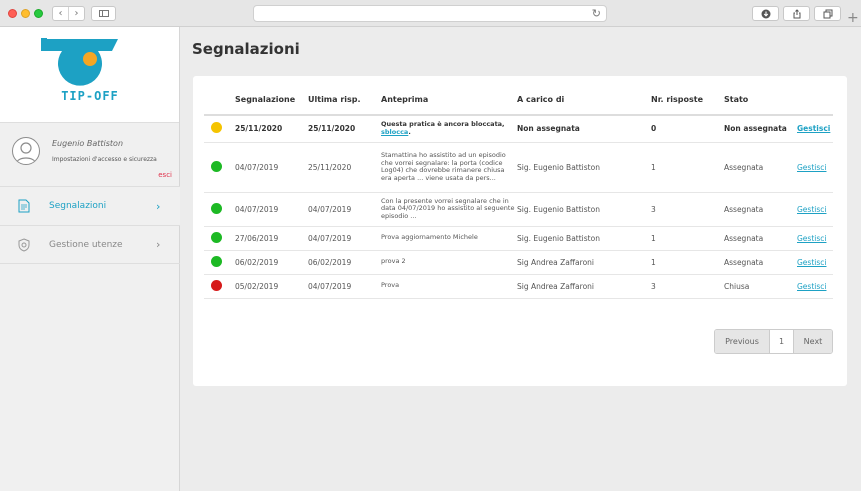 The height and width of the screenshot is (491, 861). Describe the element at coordinates (25, 13) in the screenshot. I see `minimize-window-button` at that location.